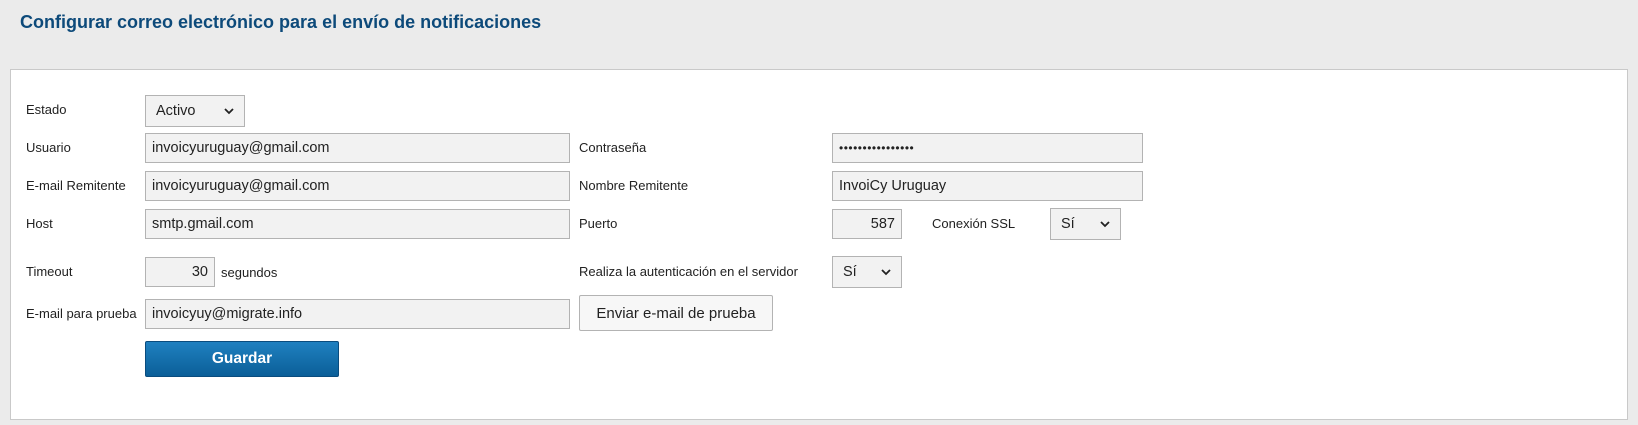 The height and width of the screenshot is (425, 1638). Describe the element at coordinates (242, 359) in the screenshot. I see `save-button: Guardar` at that location.